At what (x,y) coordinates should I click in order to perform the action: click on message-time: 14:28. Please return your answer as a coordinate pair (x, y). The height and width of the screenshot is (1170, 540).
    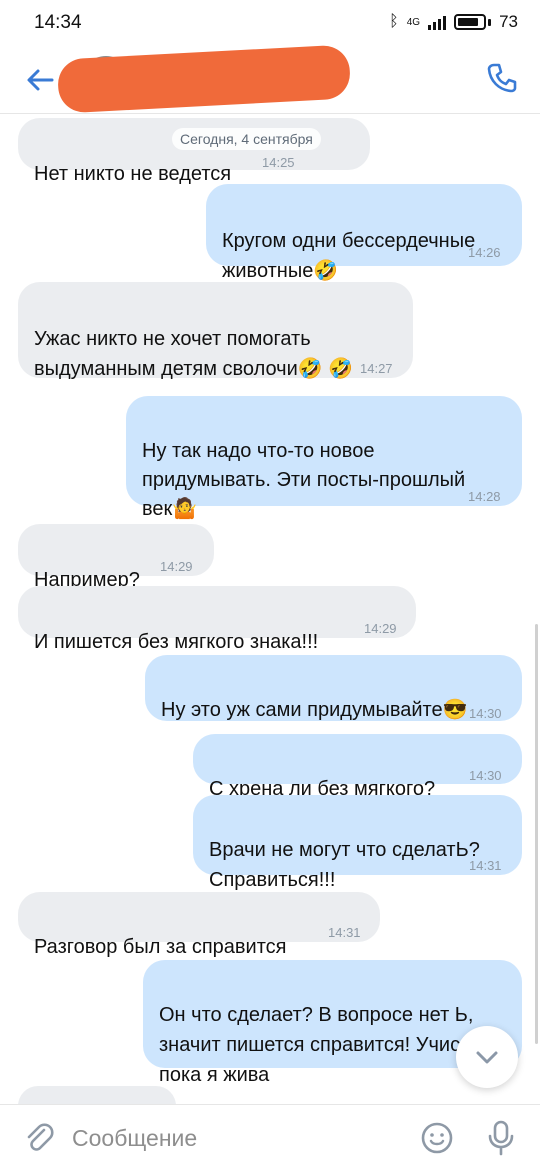
    Looking at the image, I should click on (484, 496).